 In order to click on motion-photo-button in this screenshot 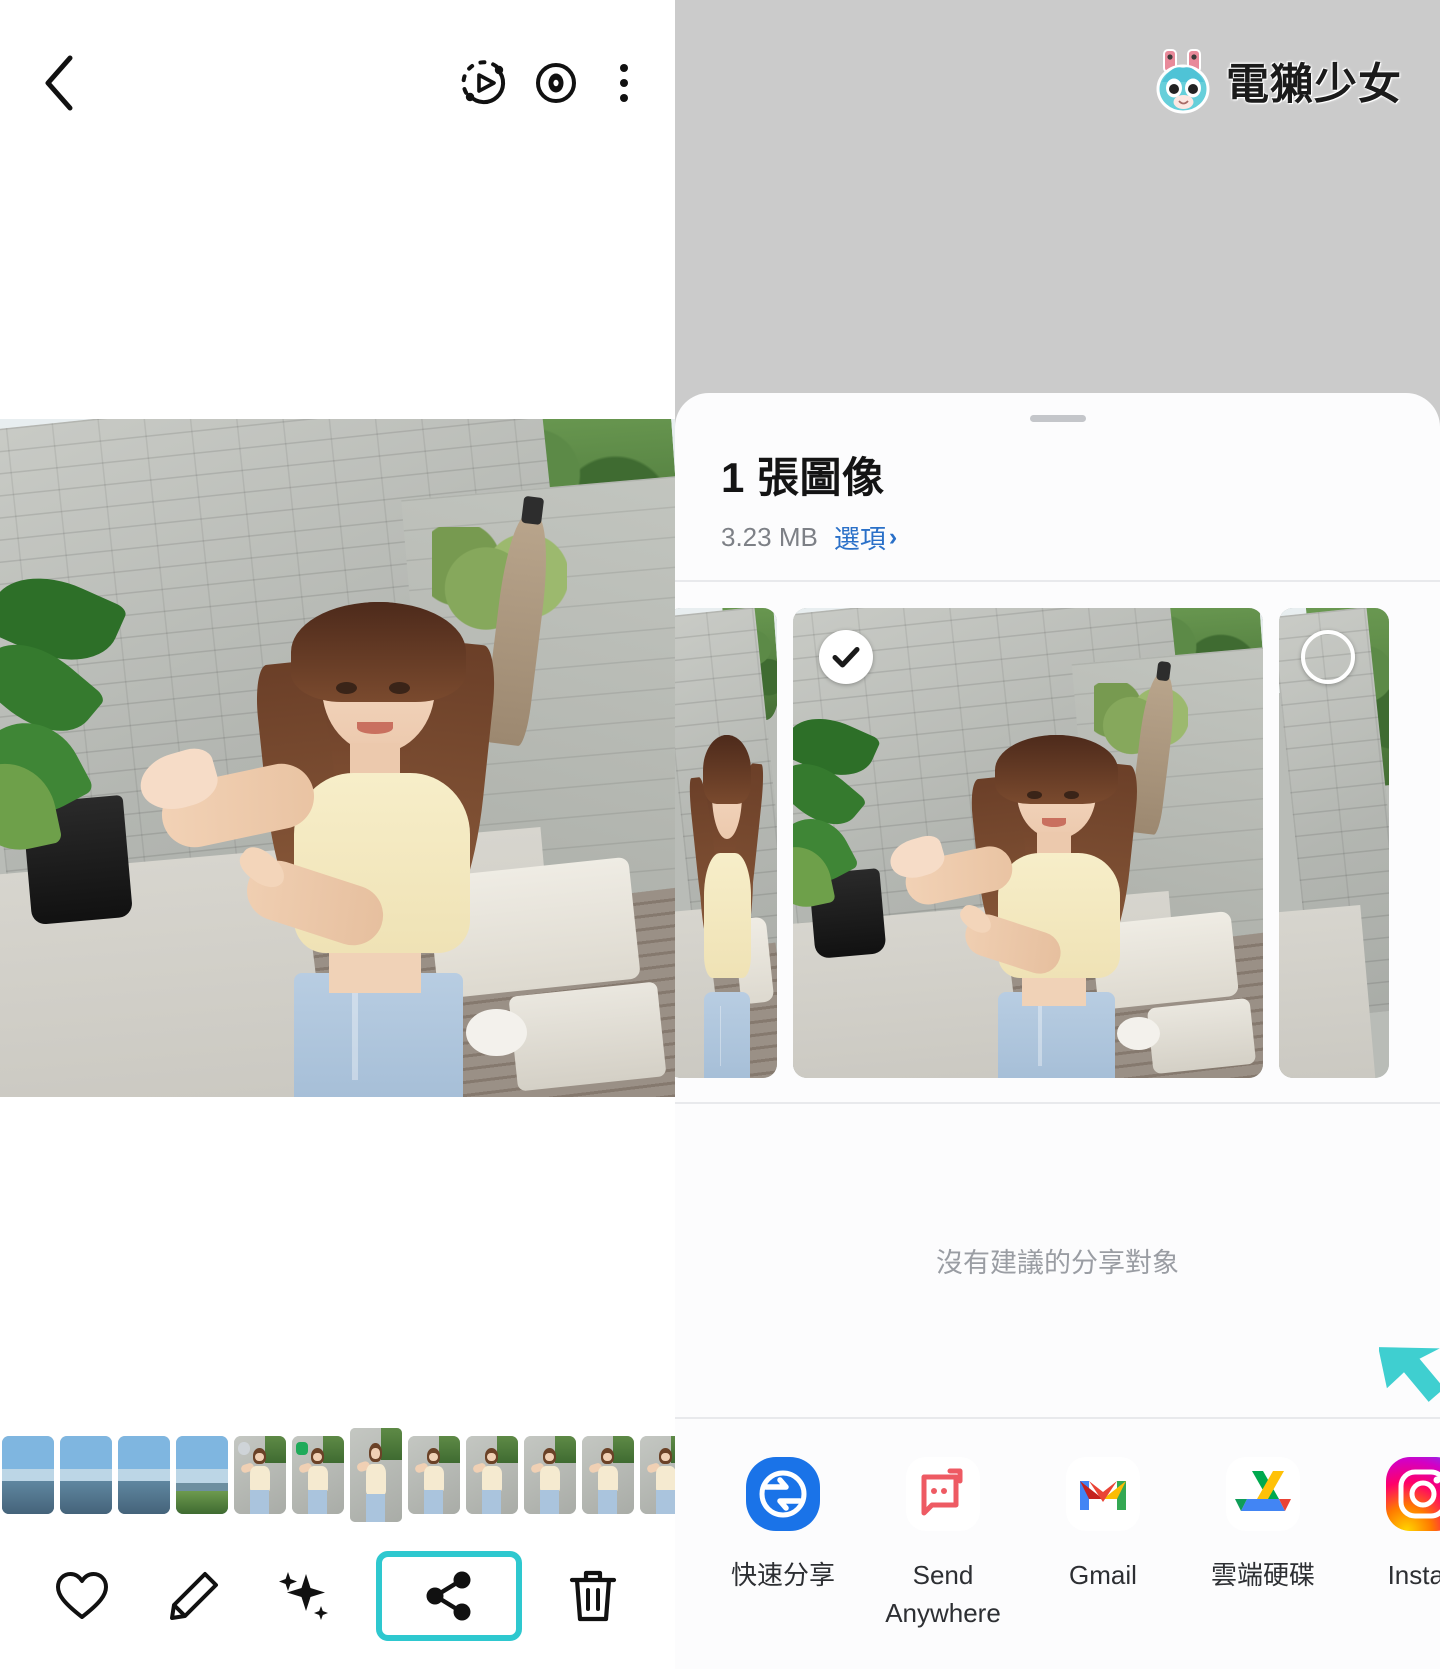, I will do `click(484, 83)`.